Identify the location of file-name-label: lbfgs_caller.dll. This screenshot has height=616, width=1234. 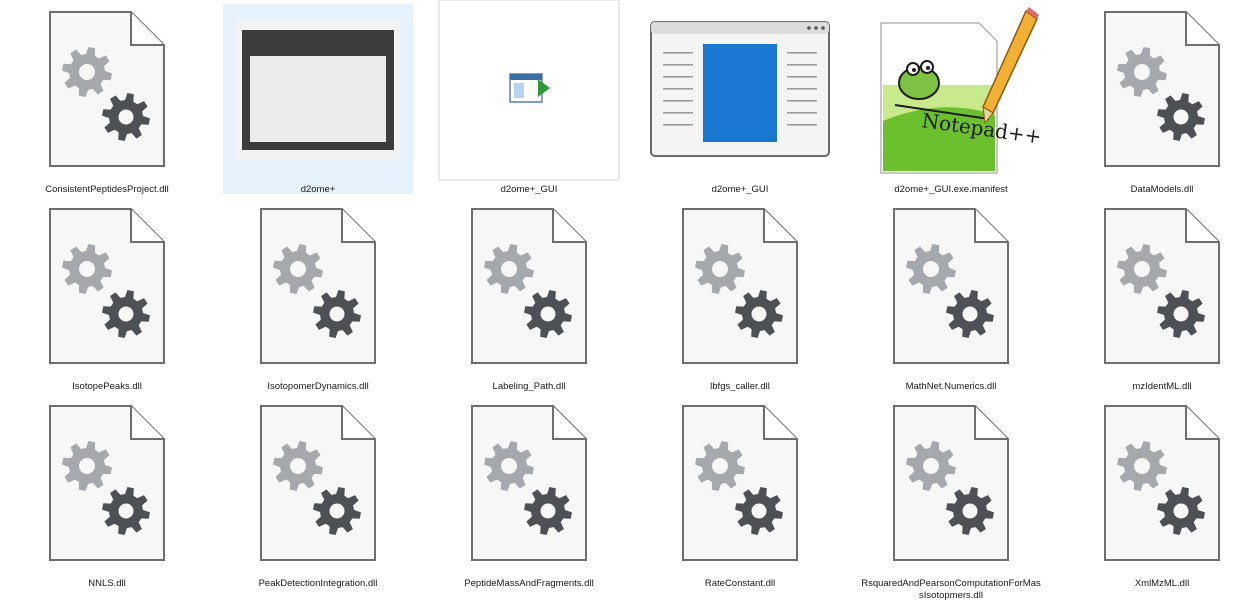
(740, 386).